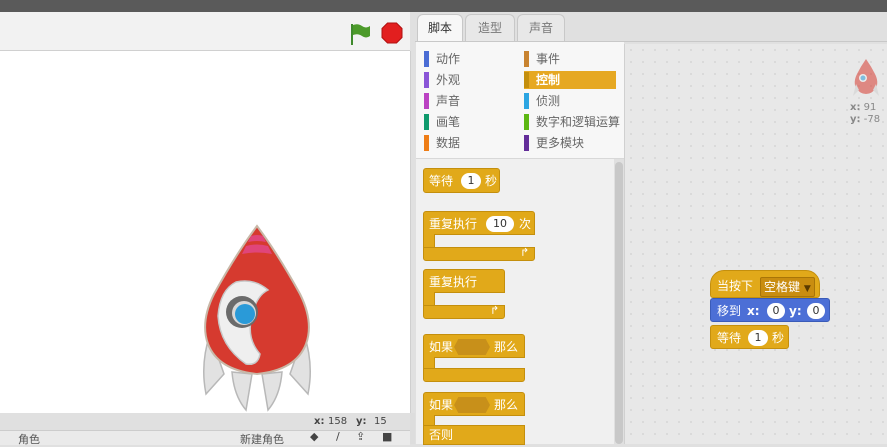 The width and height of the screenshot is (887, 447). What do you see at coordinates (469, 122) in the screenshot?
I see `category-pen: 画笔` at bounding box center [469, 122].